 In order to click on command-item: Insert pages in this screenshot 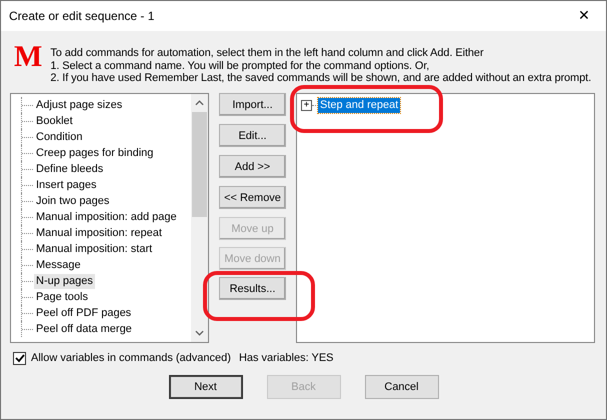, I will do `click(66, 185)`.